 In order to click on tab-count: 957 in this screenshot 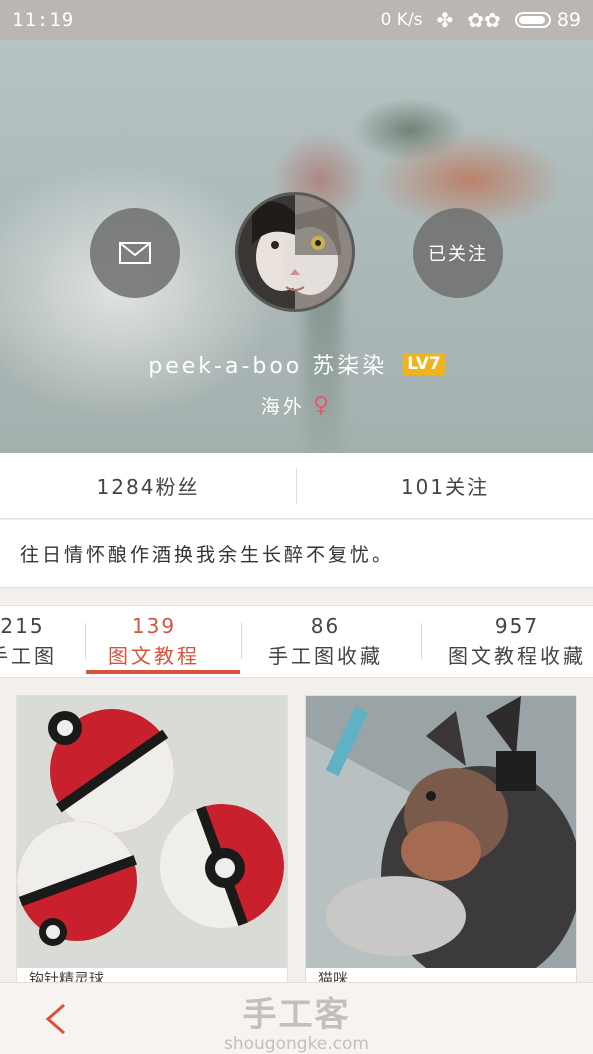, I will do `click(517, 626)`.